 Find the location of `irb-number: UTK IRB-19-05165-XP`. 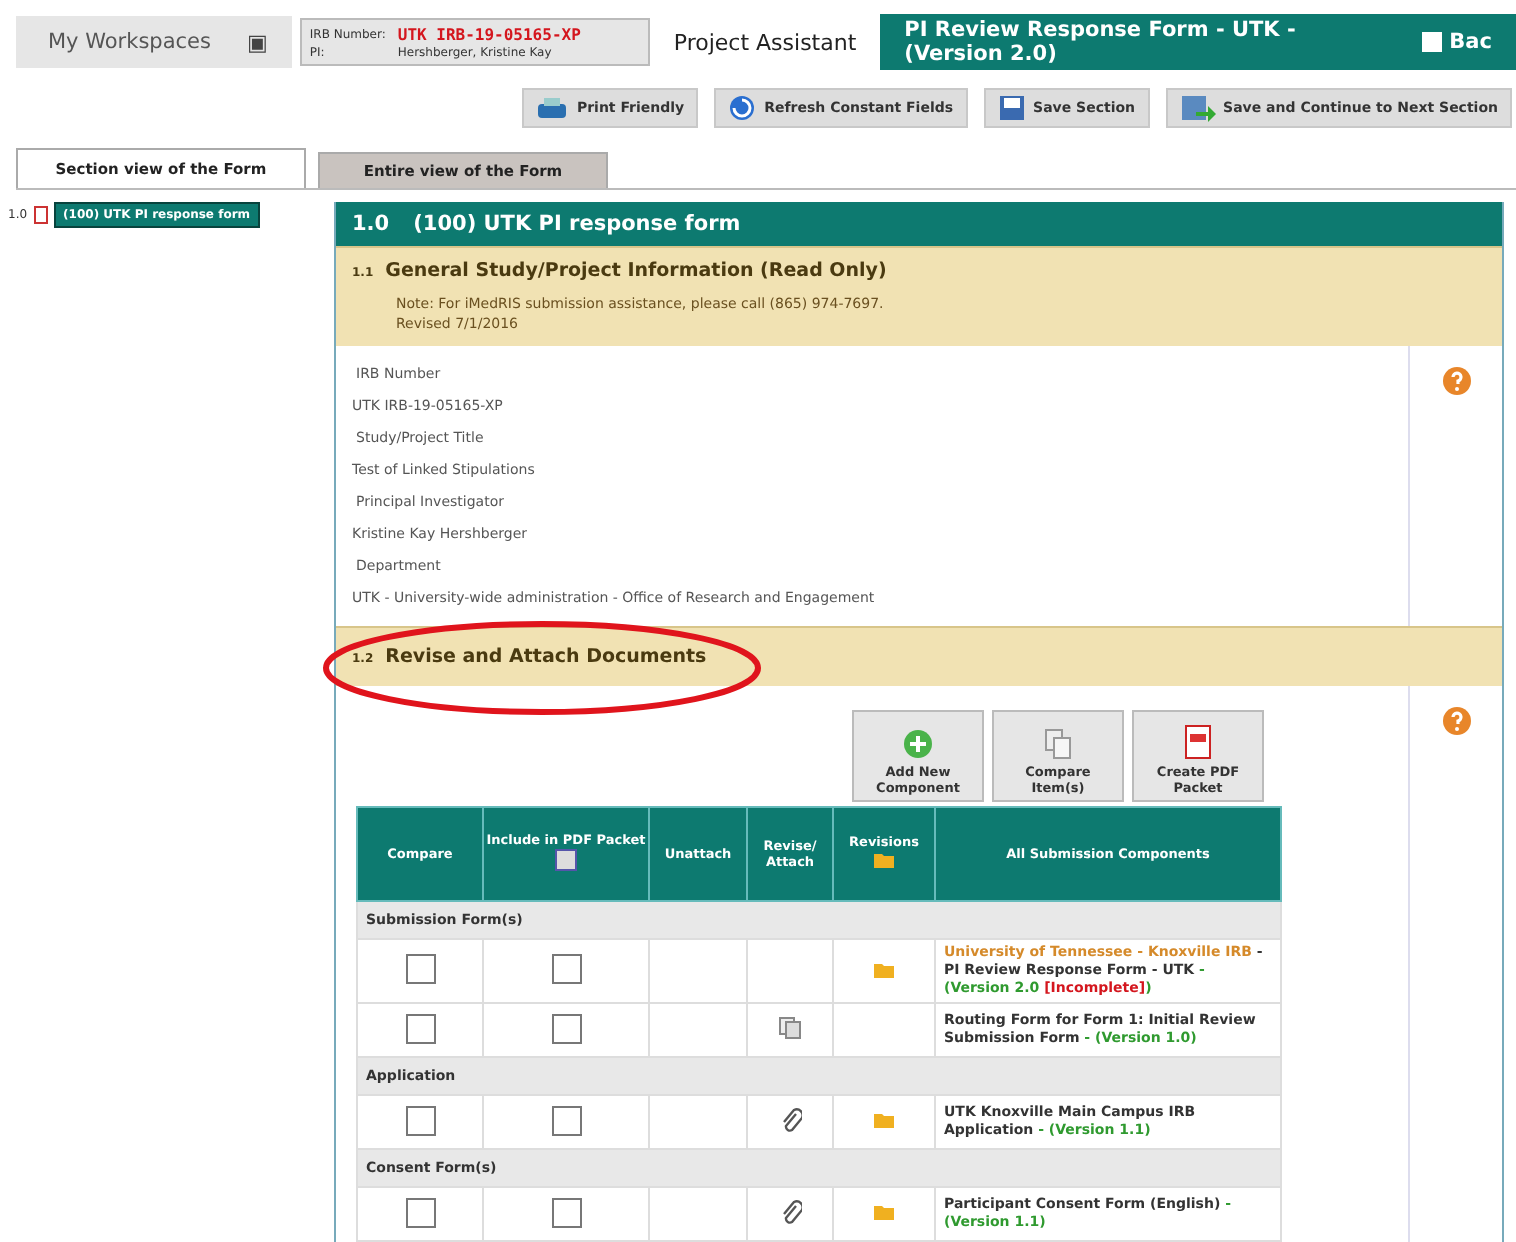

irb-number: UTK IRB-19-05165-XP is located at coordinates (490, 34).